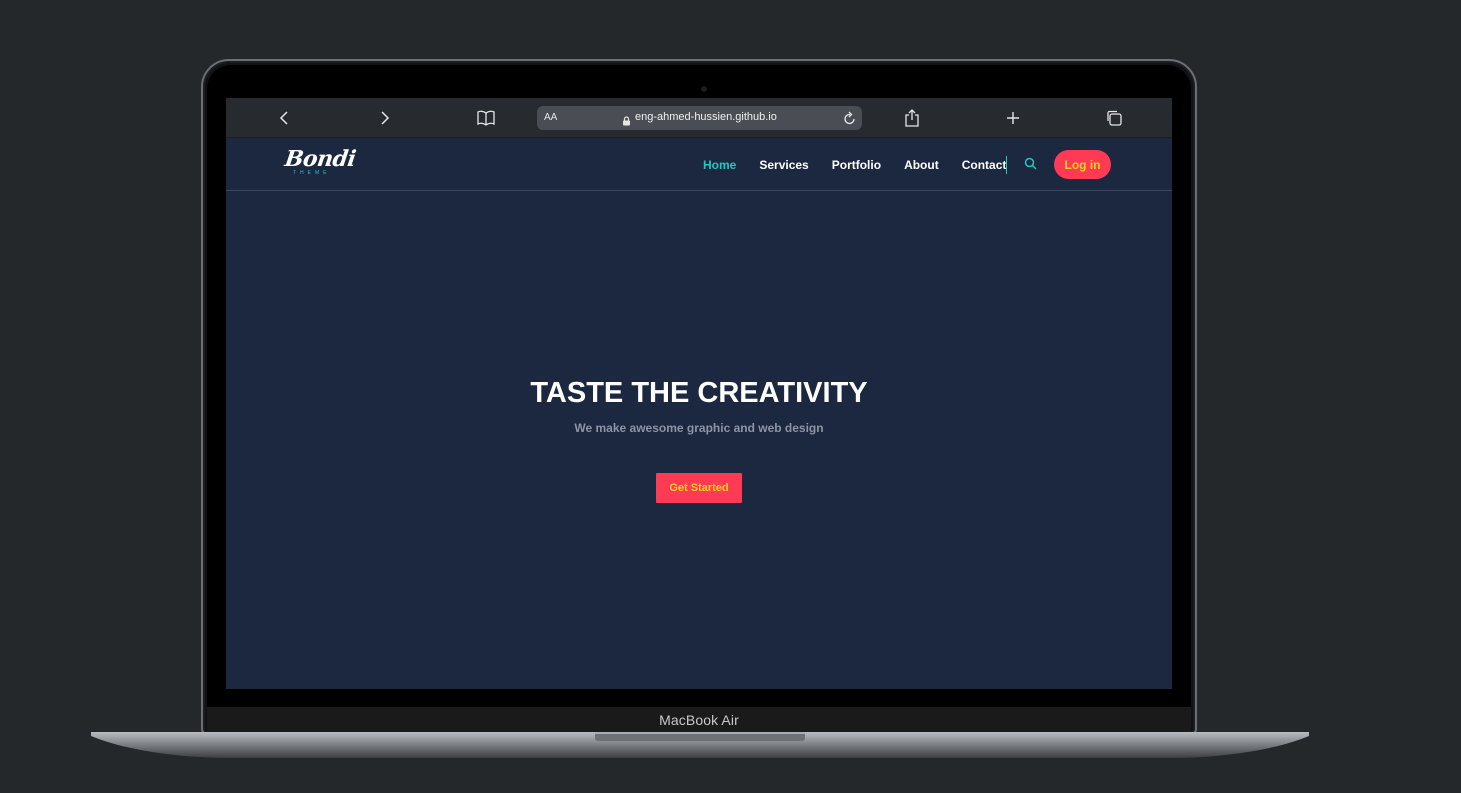  What do you see at coordinates (783, 165) in the screenshot?
I see `nav-link-services: Services` at bounding box center [783, 165].